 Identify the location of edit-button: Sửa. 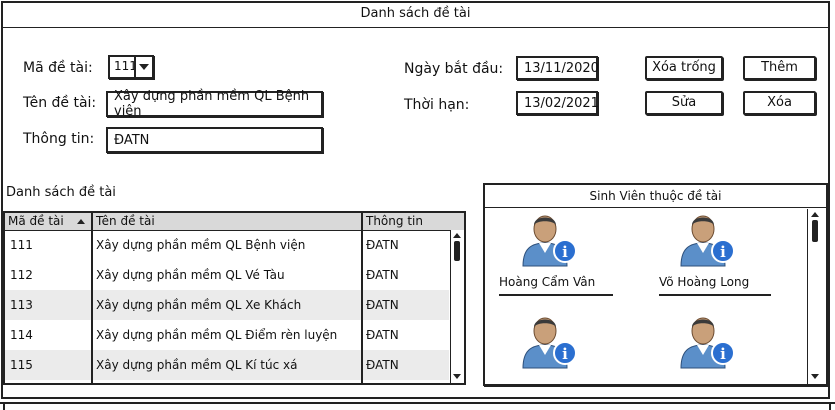
(684, 103).